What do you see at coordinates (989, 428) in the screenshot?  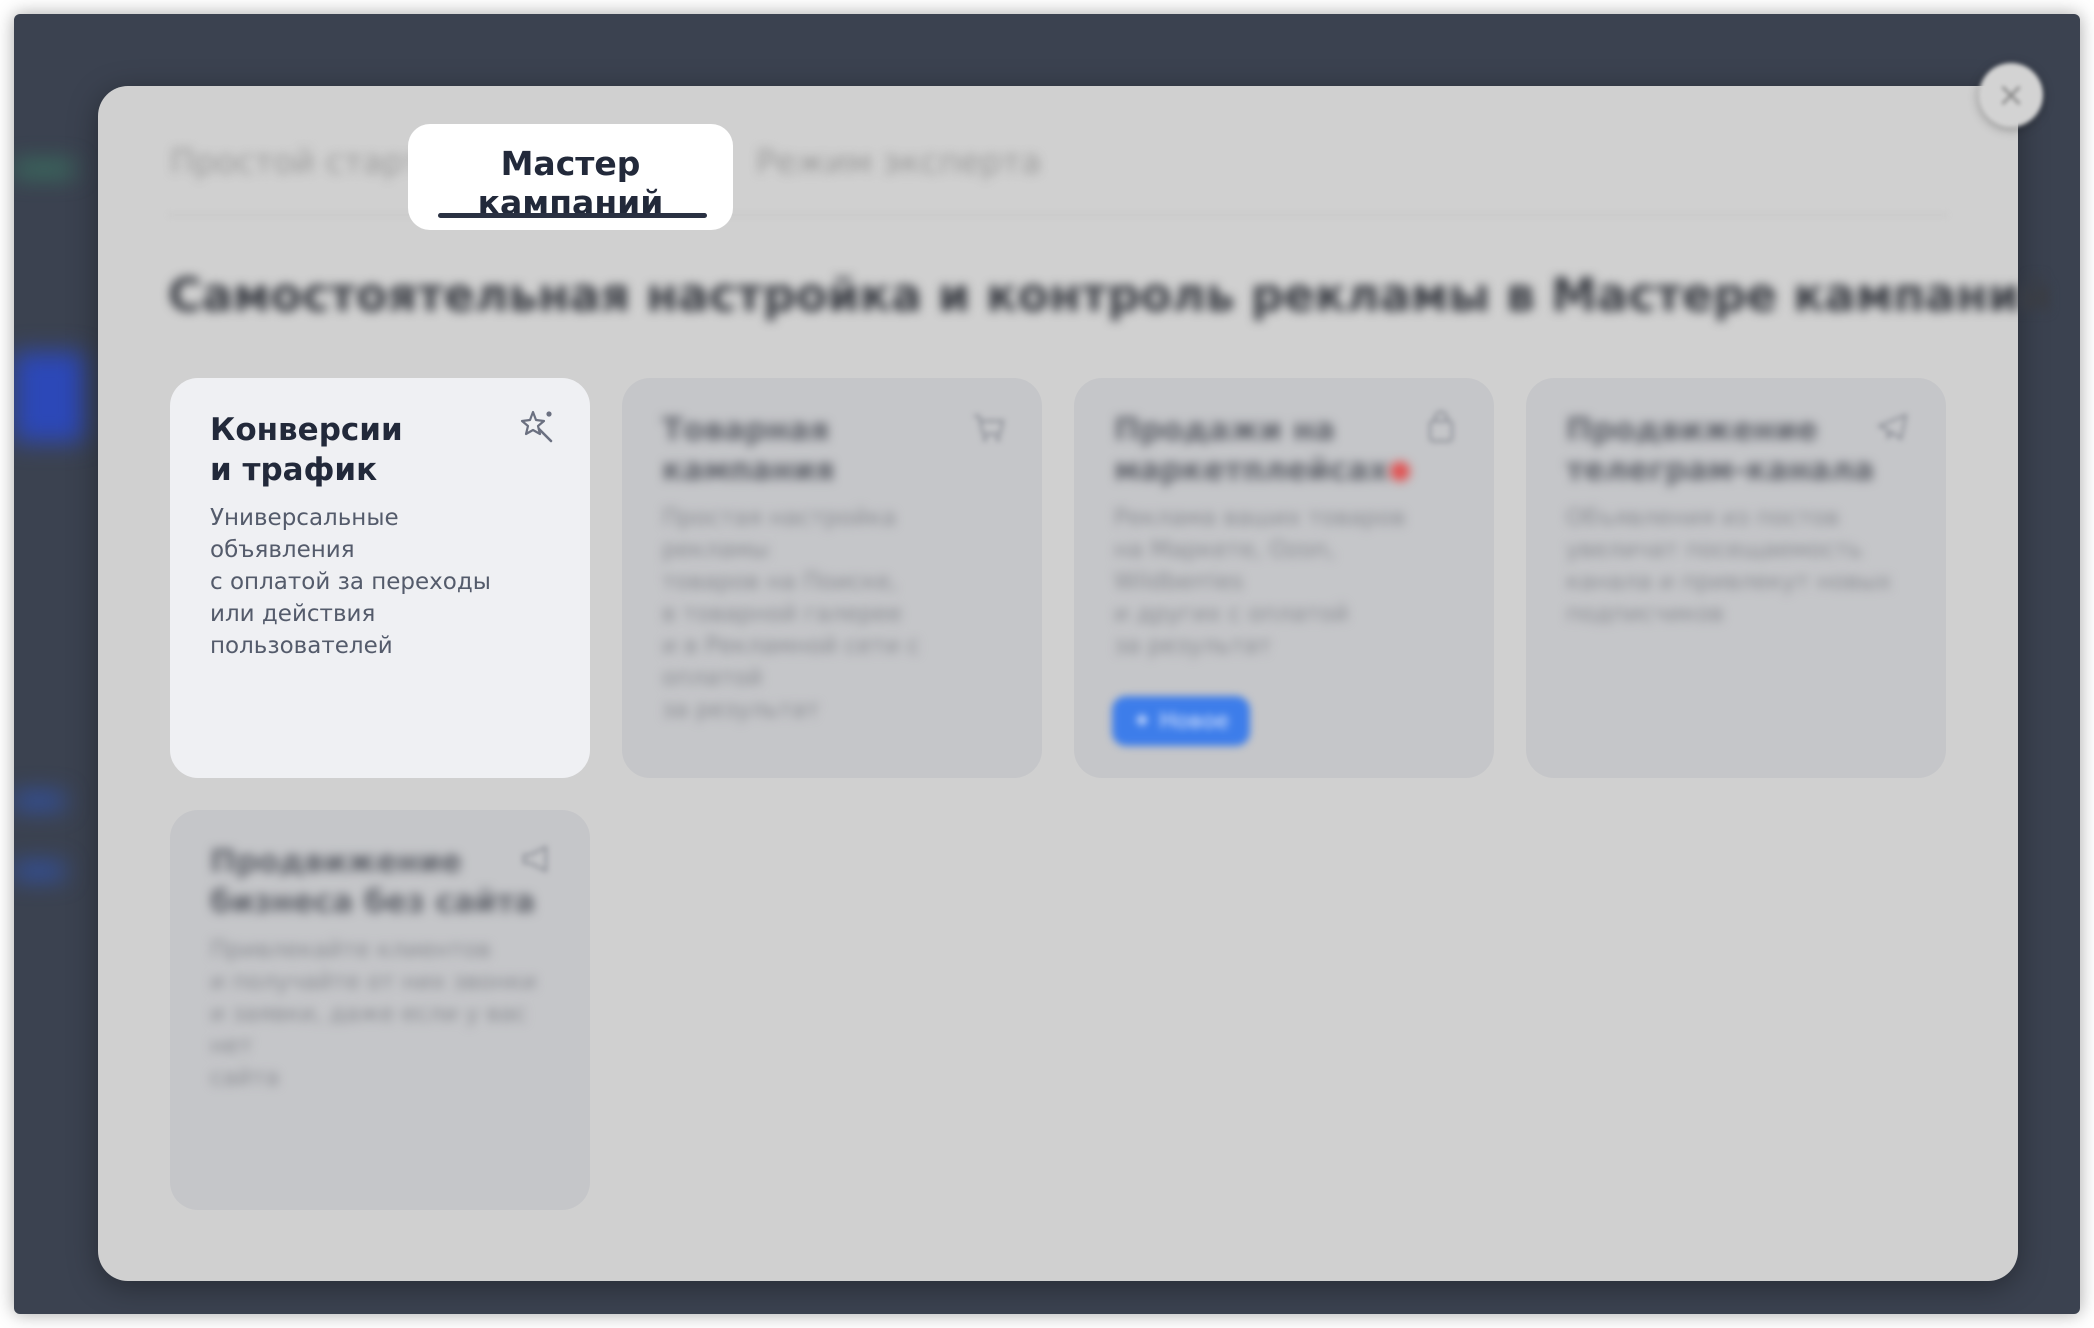 I see `cart-icon` at bounding box center [989, 428].